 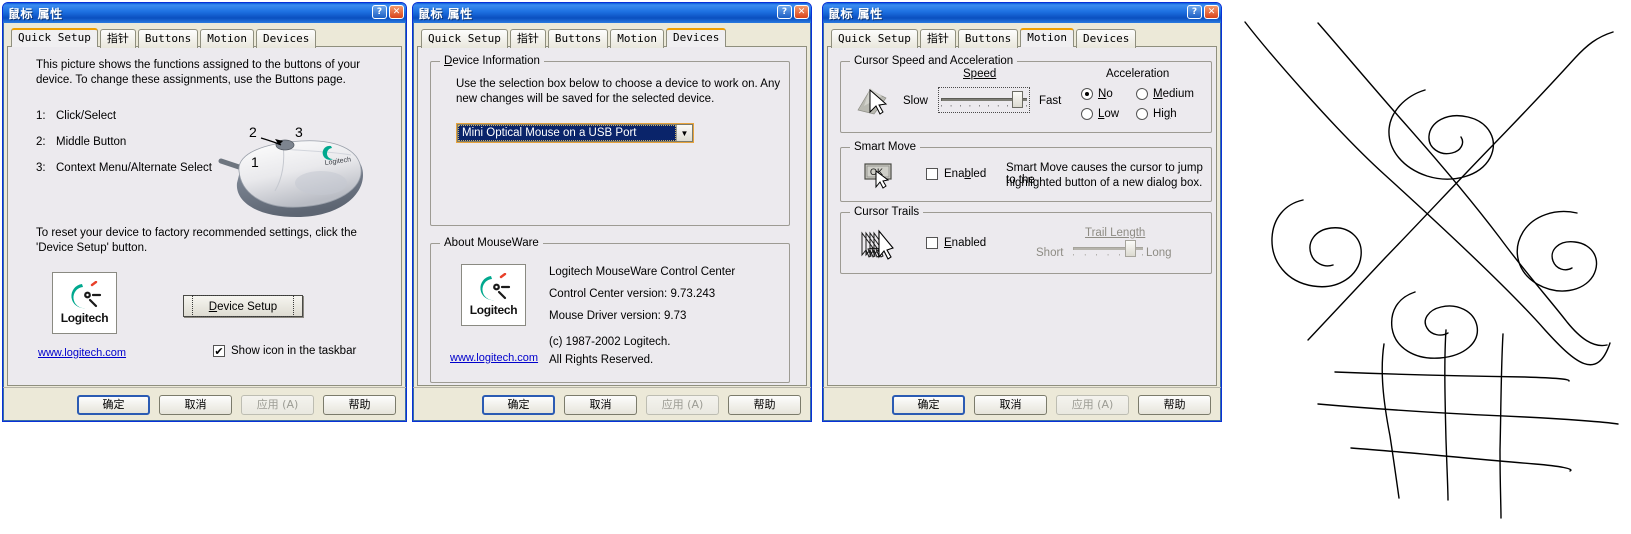 What do you see at coordinates (1105, 94) in the screenshot?
I see `accel-option-no-label: No` at bounding box center [1105, 94].